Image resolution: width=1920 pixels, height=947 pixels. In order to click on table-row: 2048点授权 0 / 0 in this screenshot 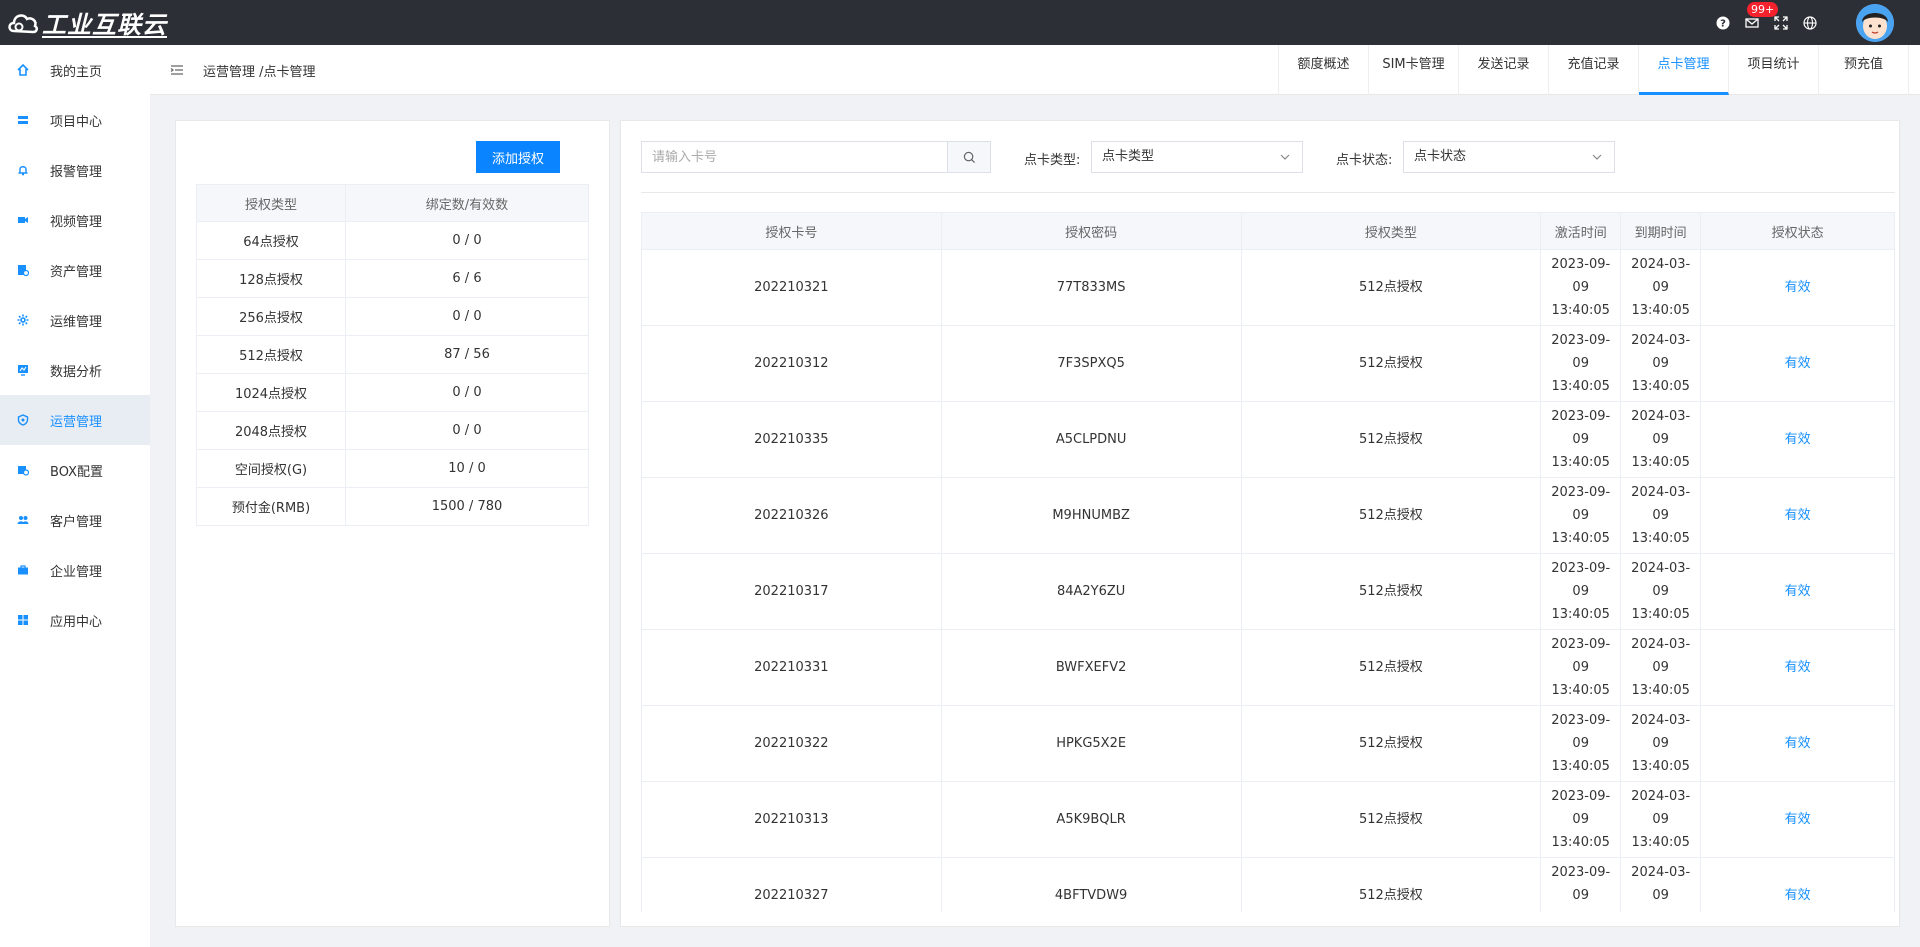, I will do `click(392, 430)`.